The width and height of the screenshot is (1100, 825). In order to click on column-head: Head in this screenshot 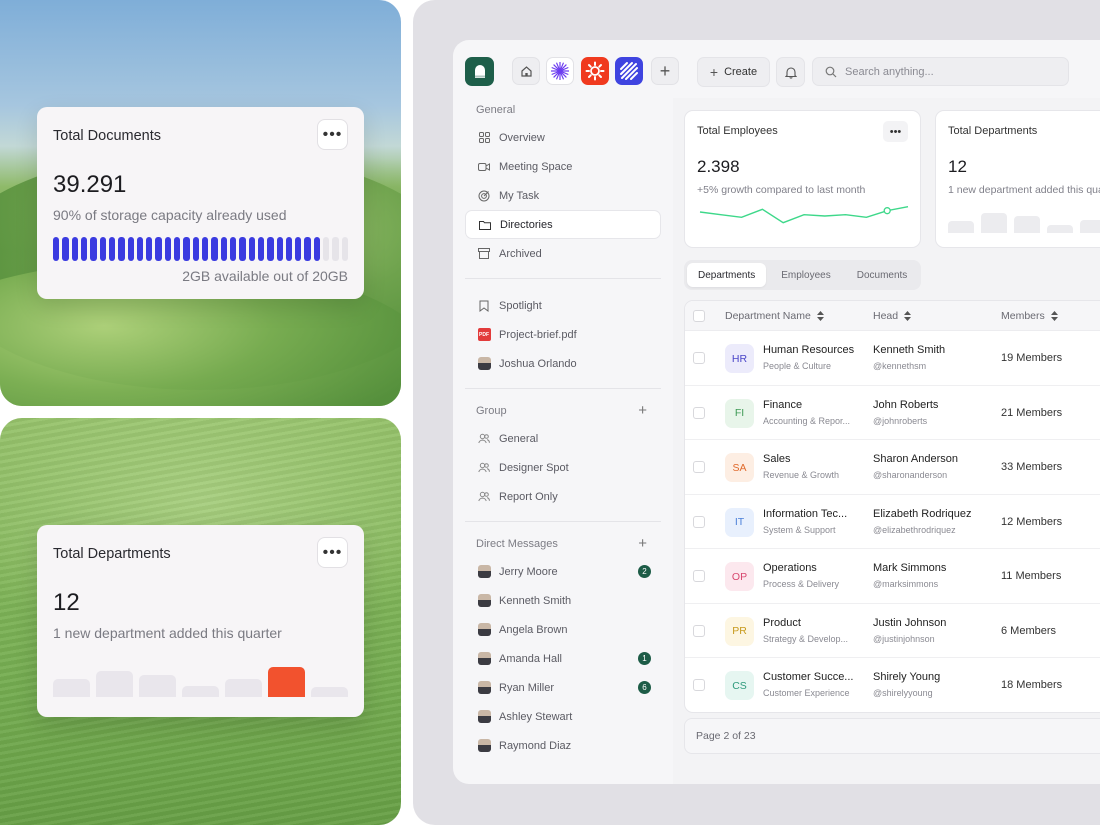, I will do `click(892, 316)`.